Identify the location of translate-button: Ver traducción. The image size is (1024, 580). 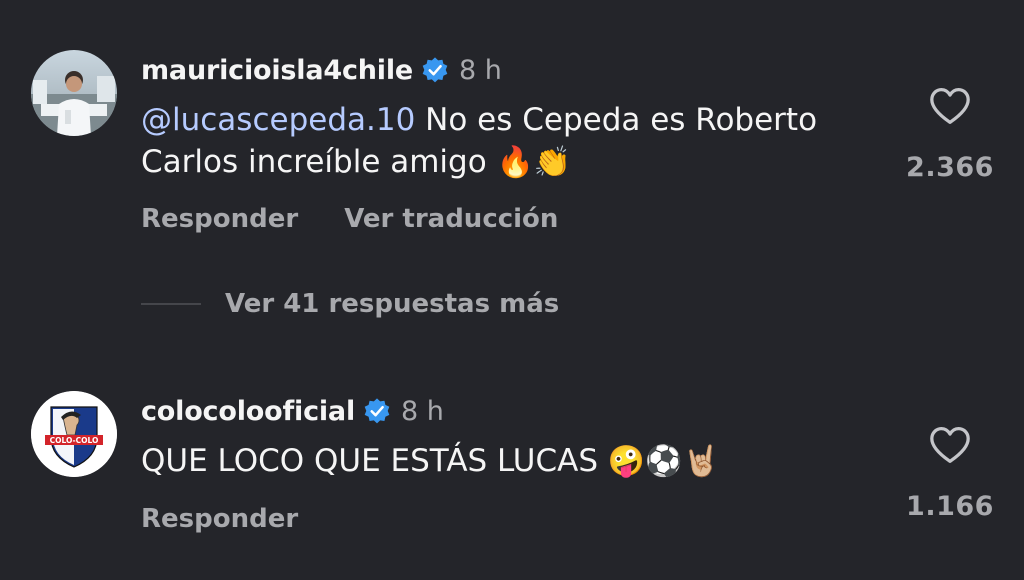
(451, 219).